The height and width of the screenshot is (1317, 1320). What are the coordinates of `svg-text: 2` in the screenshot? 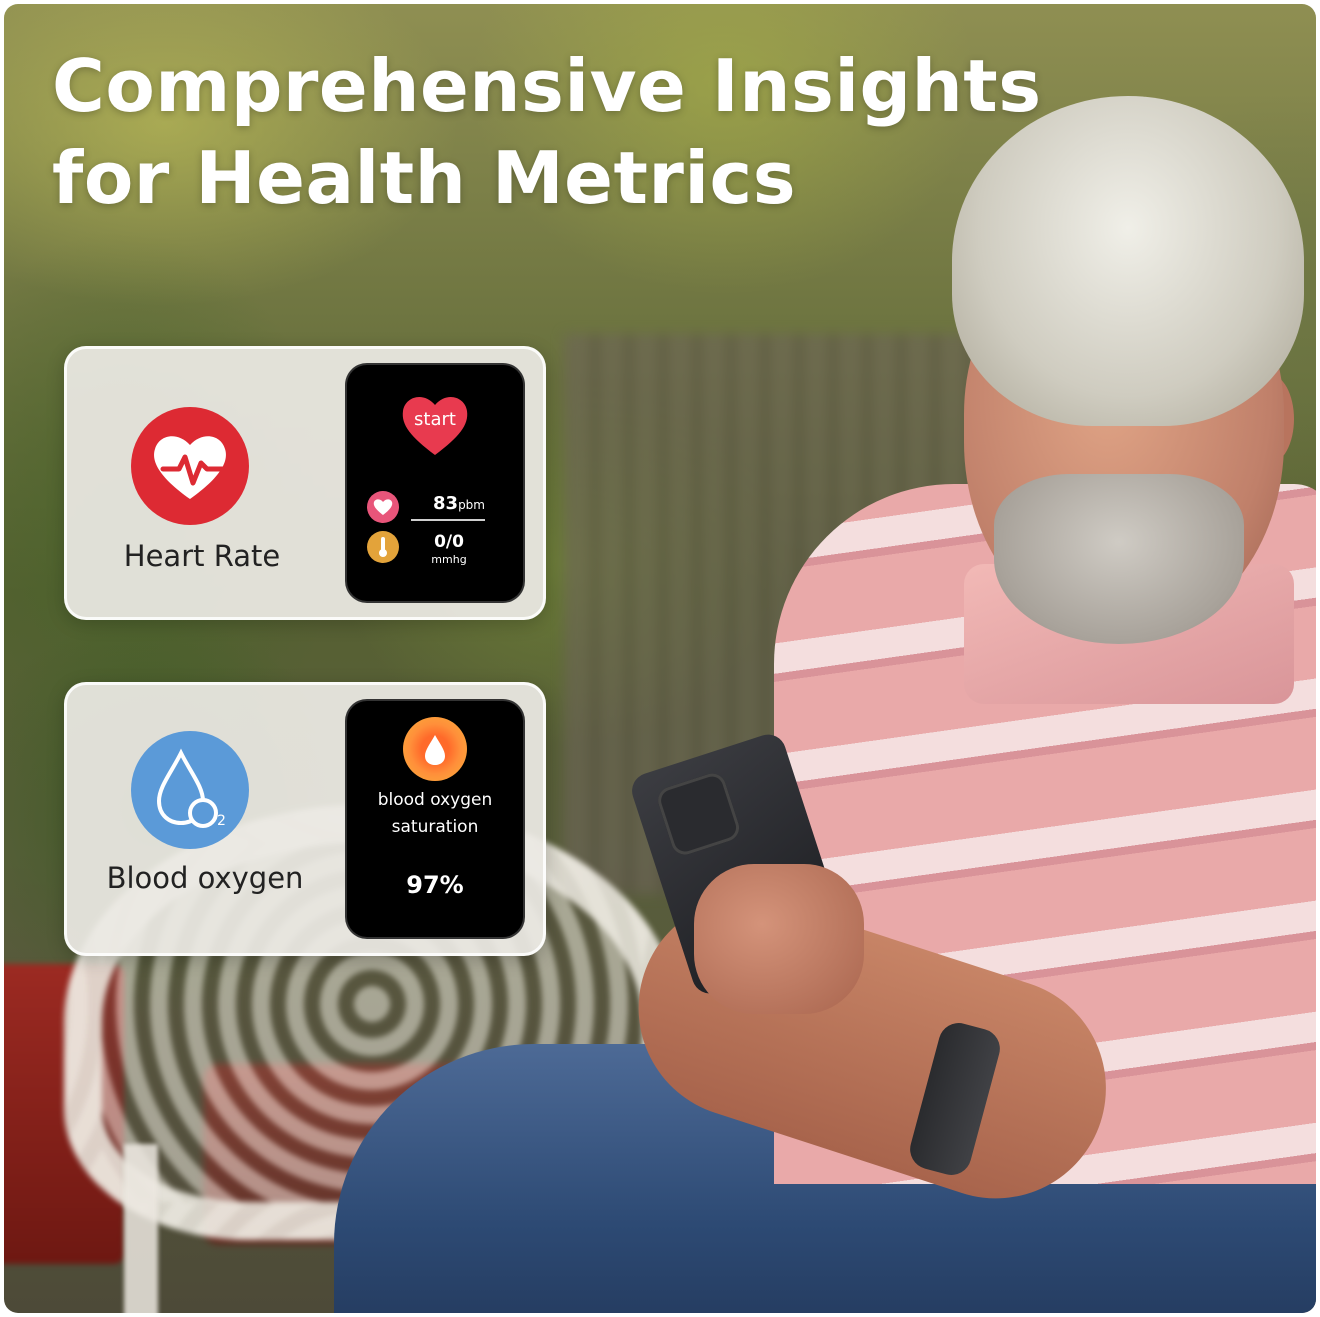 It's located at (221, 821).